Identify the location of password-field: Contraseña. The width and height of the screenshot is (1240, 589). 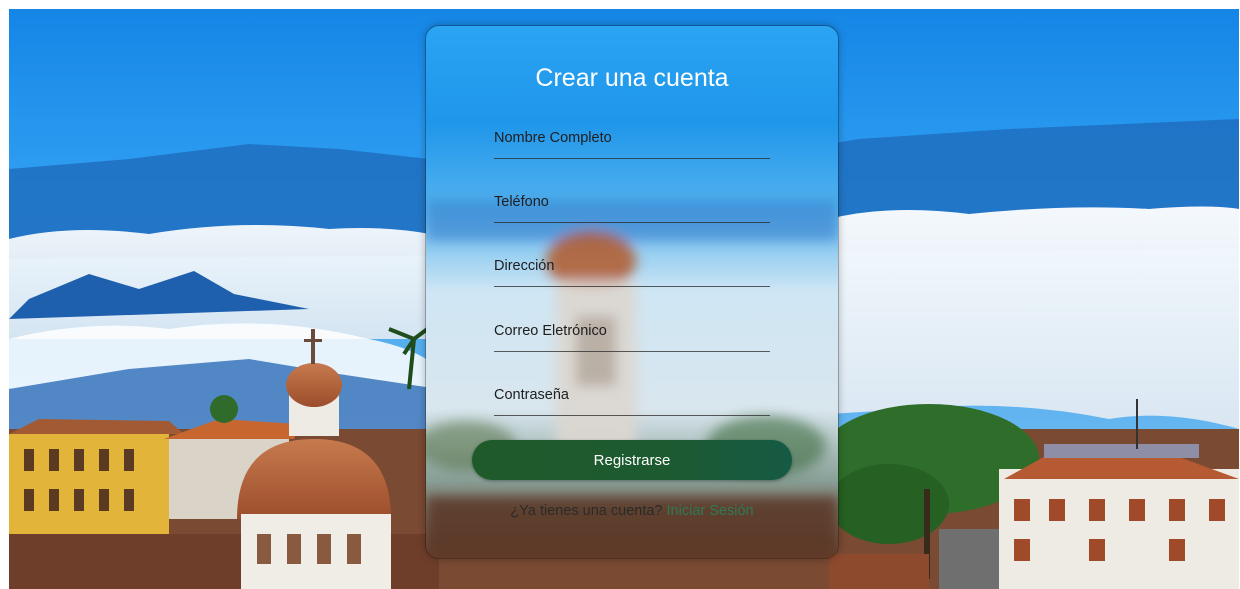
(632, 397).